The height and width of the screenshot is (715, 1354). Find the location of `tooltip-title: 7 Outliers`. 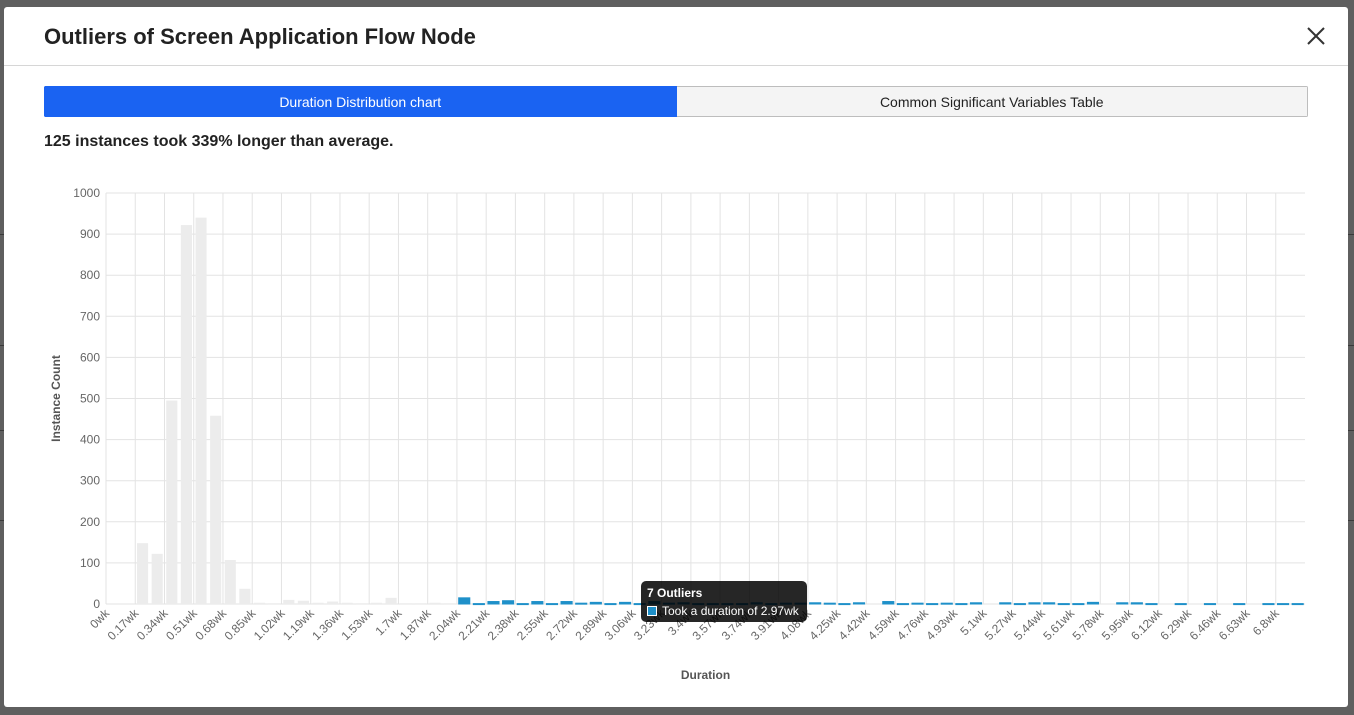

tooltip-title: 7 Outliers is located at coordinates (675, 593).